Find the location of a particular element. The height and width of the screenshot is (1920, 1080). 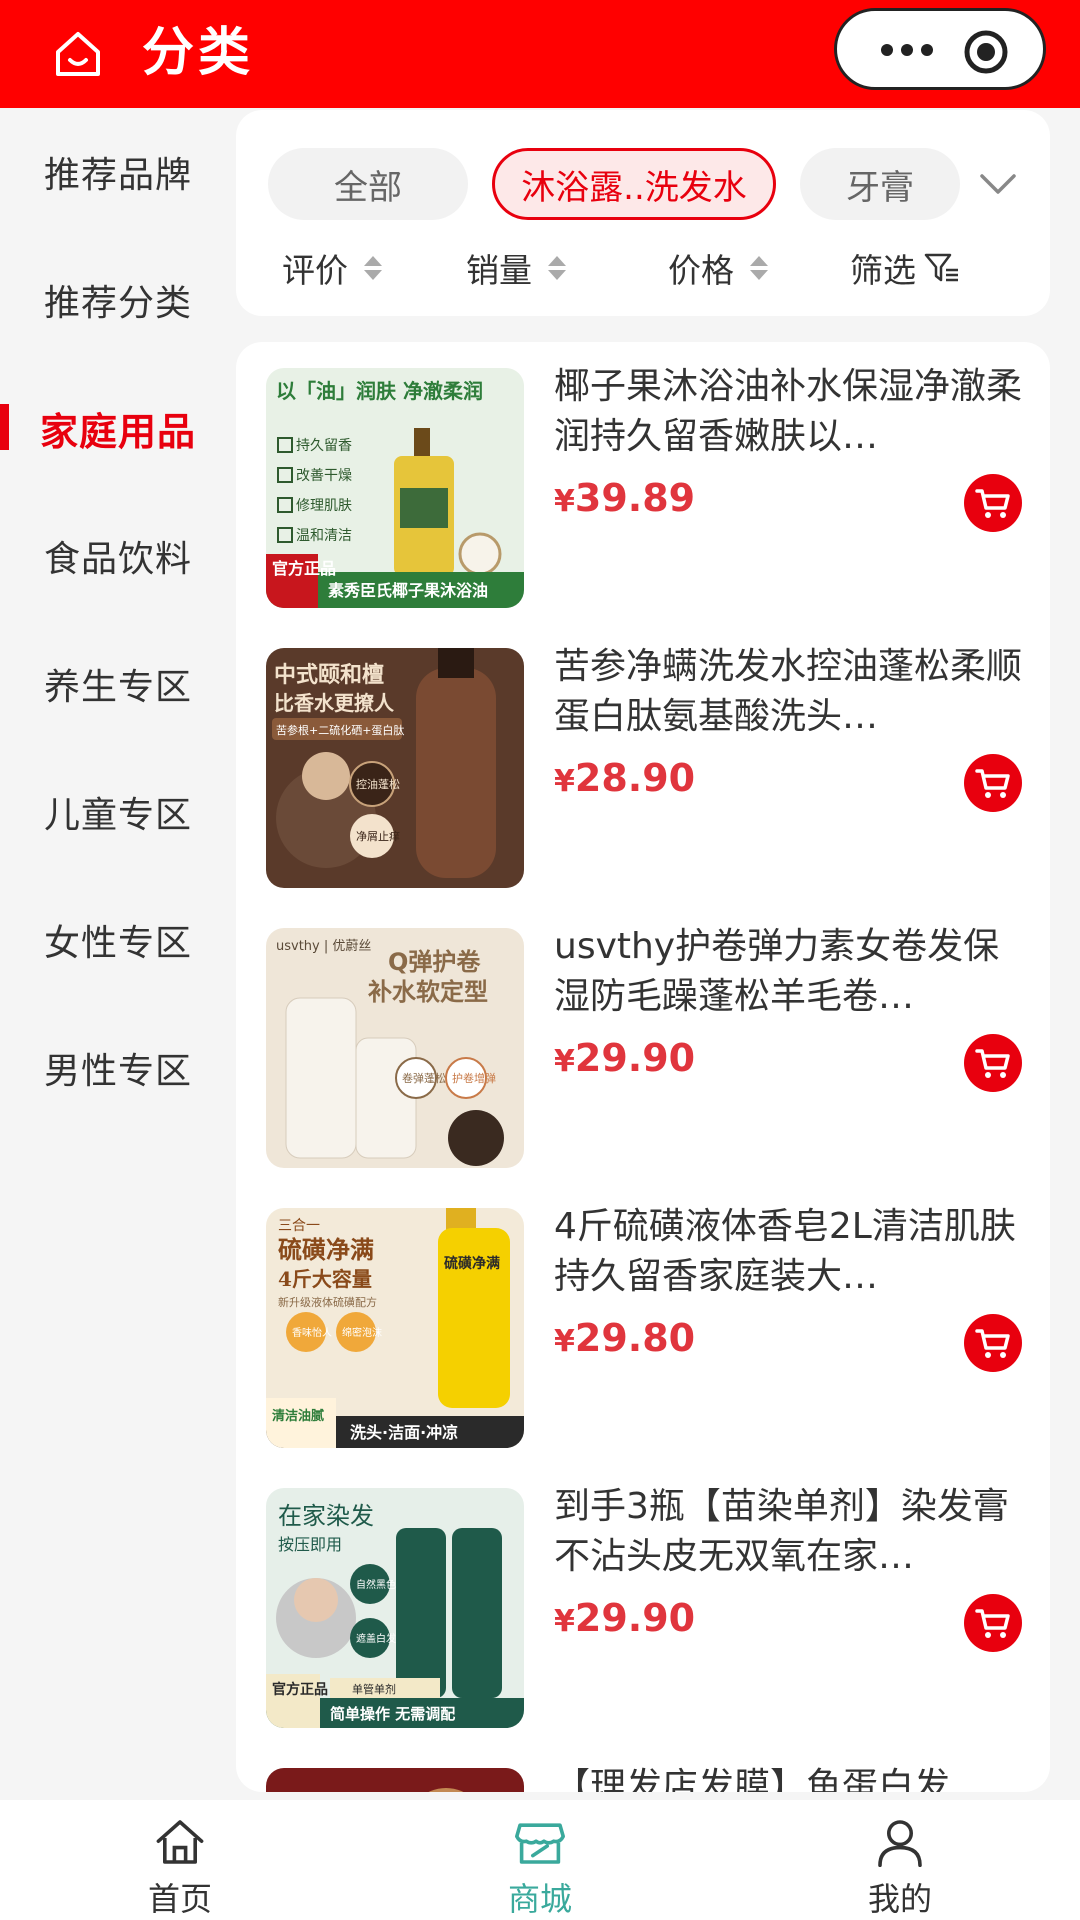

sidebar-item-men: 男性专区 is located at coordinates (118, 1068).